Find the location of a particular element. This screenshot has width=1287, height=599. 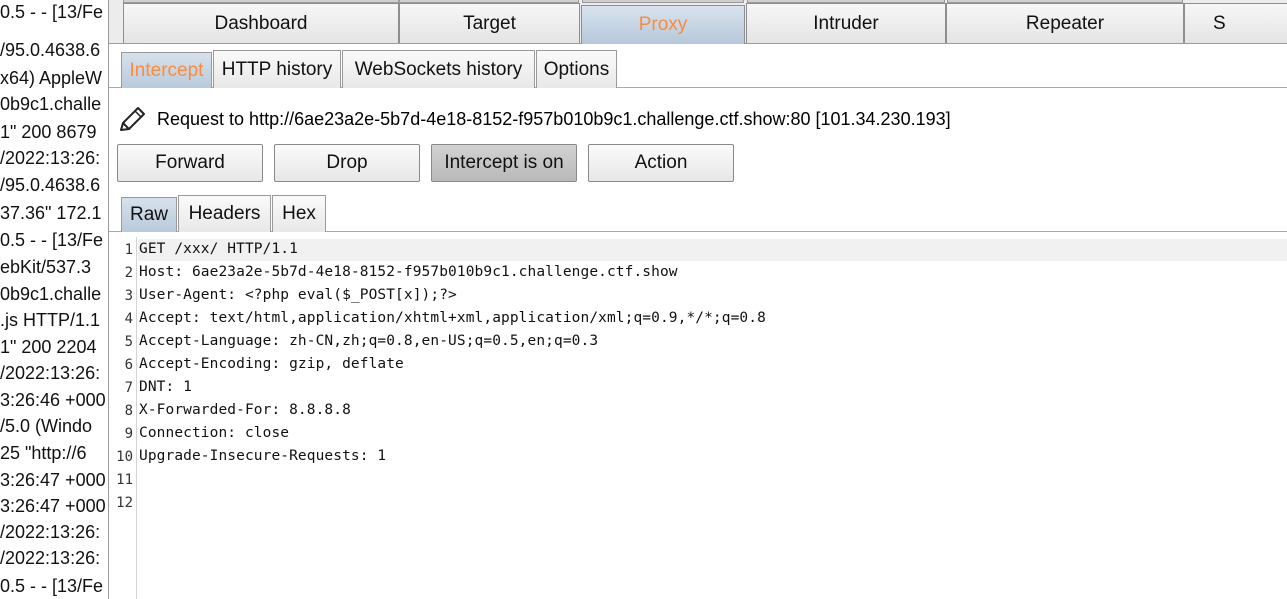

log-line: 37.36" 172.1 is located at coordinates (51, 213).